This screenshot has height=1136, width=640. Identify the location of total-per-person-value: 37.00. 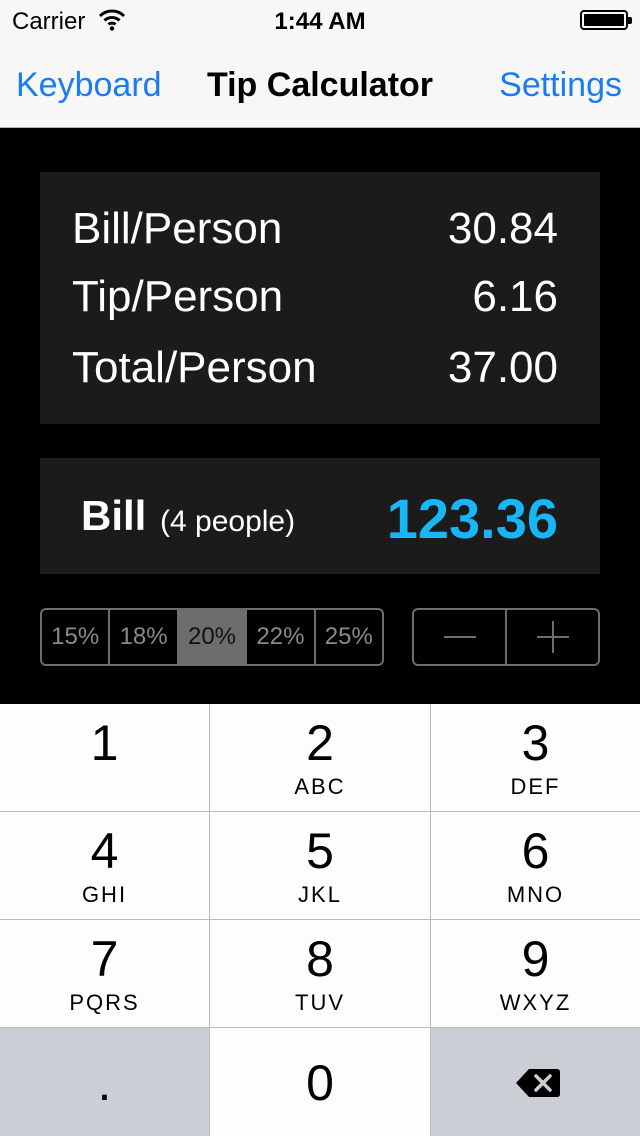
(502, 367).